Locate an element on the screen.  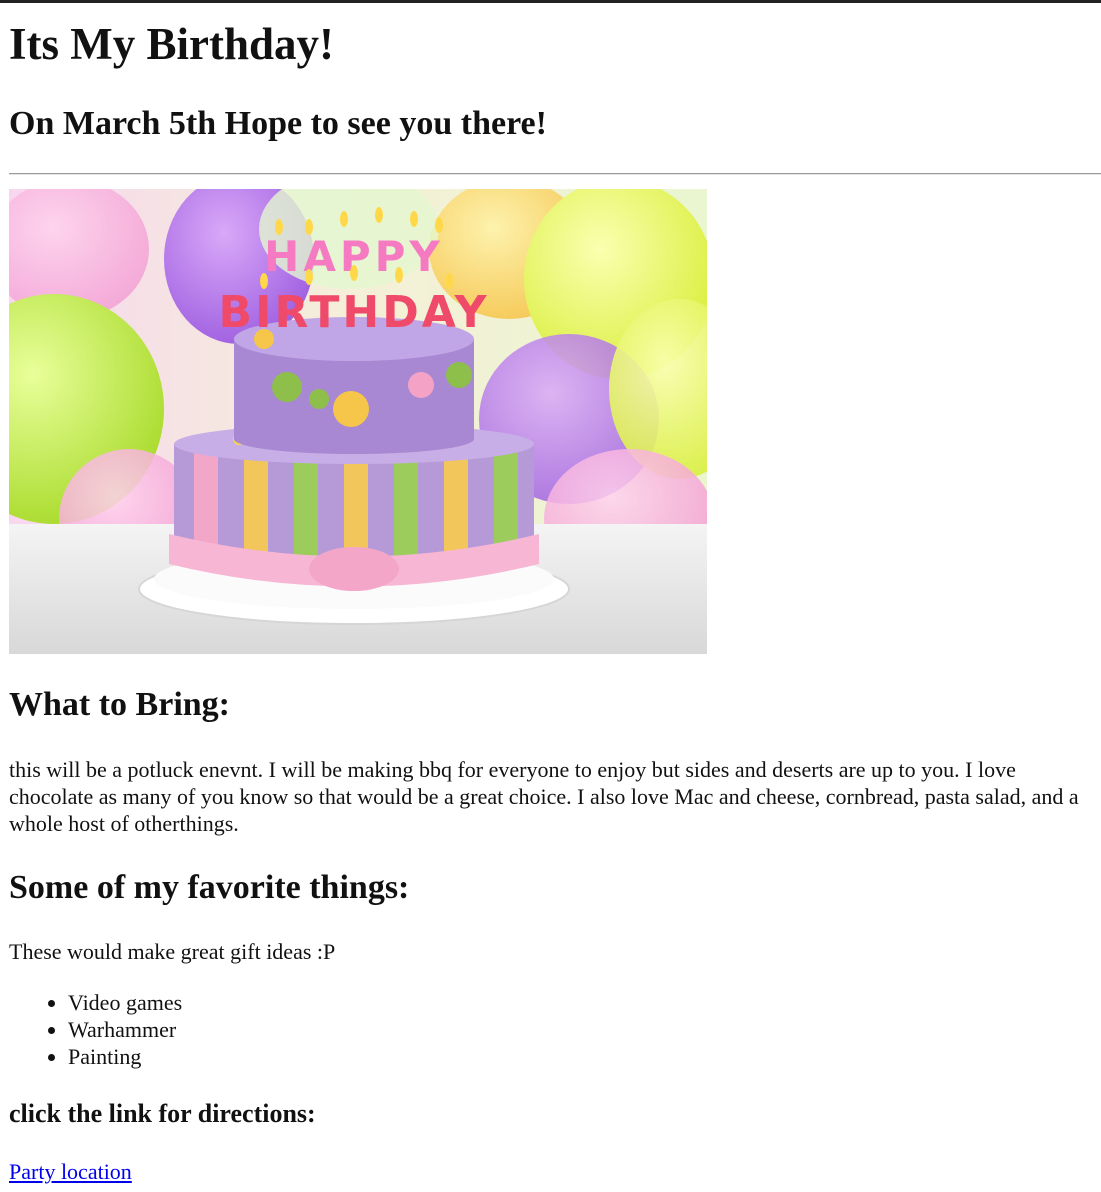
gift-ideas-text: These would make great gift ideas :P is located at coordinates (172, 951).